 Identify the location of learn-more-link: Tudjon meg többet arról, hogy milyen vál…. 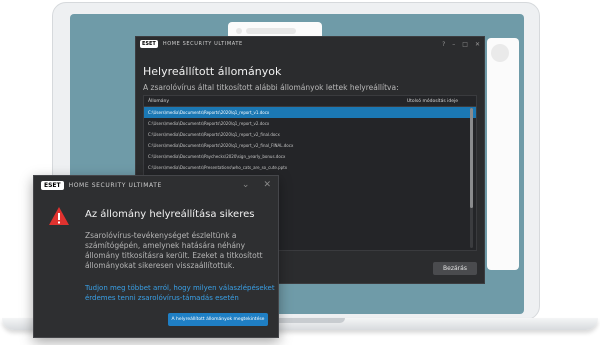
(180, 293).